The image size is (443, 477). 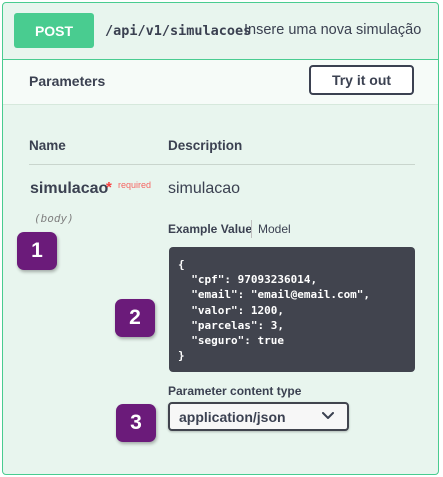 I want to click on annotation-badge-2: 2, so click(x=135, y=318).